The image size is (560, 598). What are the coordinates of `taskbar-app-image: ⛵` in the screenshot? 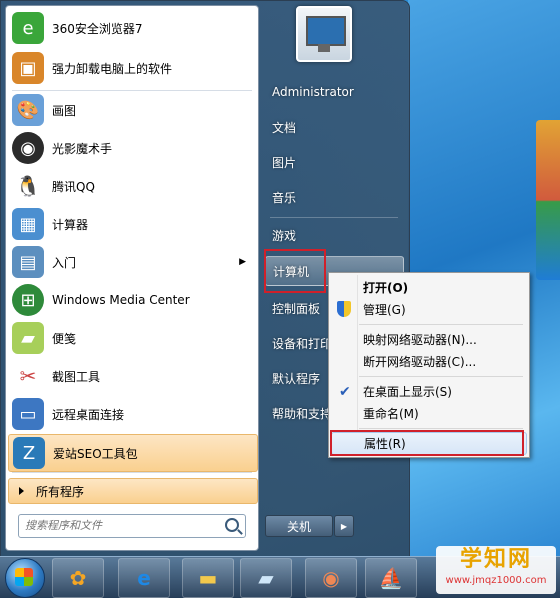 It's located at (391, 578).